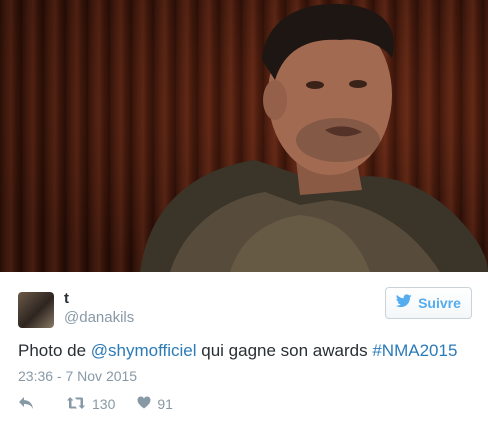 Image resolution: width=488 pixels, height=422 pixels. What do you see at coordinates (90, 404) in the screenshot?
I see `retweet-button: 130` at bounding box center [90, 404].